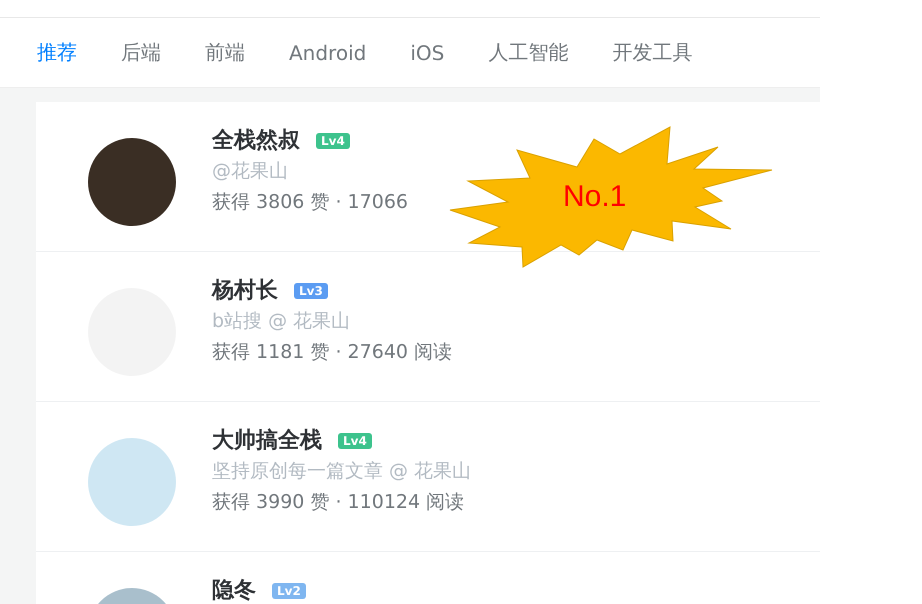  What do you see at coordinates (267, 441) in the screenshot?
I see `author-name: 大帅搞全栈` at bounding box center [267, 441].